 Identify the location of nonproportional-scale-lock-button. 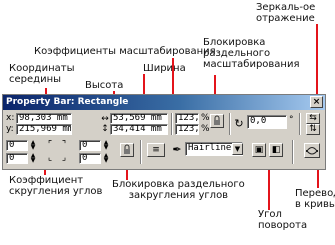
(217, 121).